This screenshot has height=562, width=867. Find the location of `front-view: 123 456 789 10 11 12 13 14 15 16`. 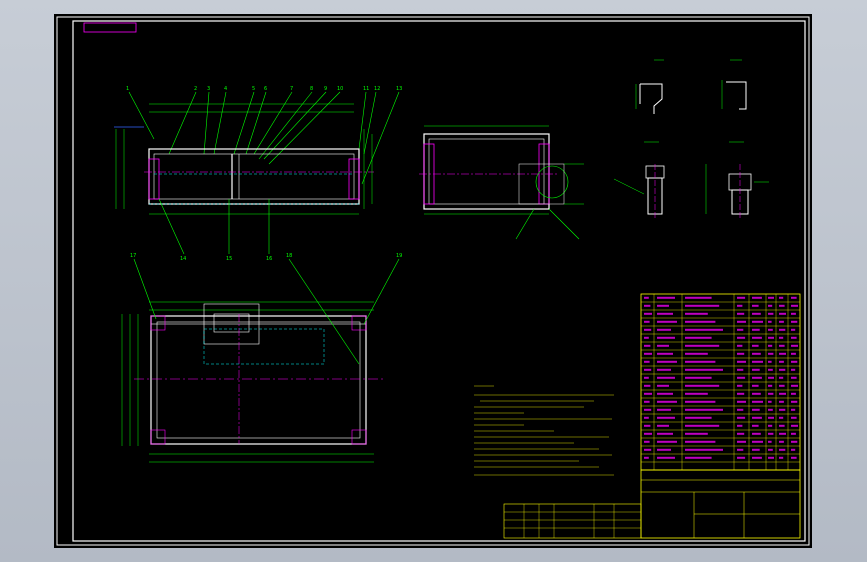

front-view: 123 456 789 10 11 12 13 14 15 16 is located at coordinates (258, 174).